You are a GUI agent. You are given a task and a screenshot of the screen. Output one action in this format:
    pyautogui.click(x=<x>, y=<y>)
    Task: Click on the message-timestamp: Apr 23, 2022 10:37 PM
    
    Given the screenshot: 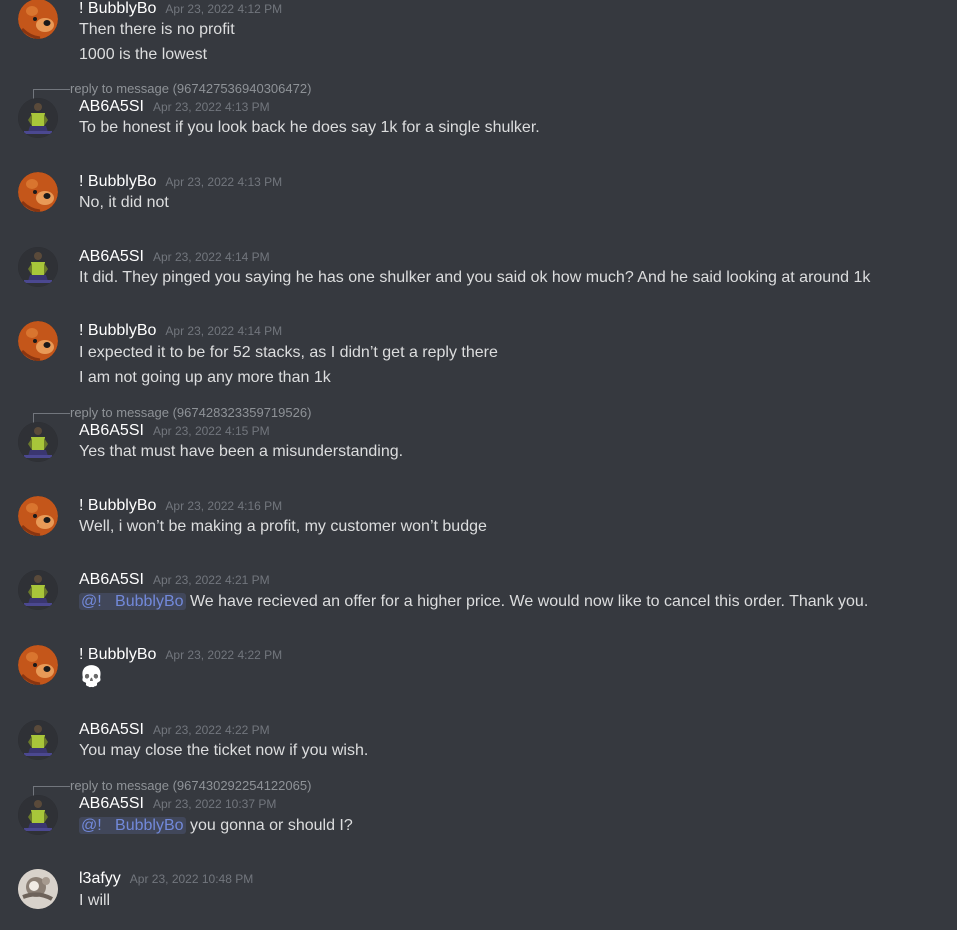 What is the action you would take?
    pyautogui.click(x=214, y=804)
    